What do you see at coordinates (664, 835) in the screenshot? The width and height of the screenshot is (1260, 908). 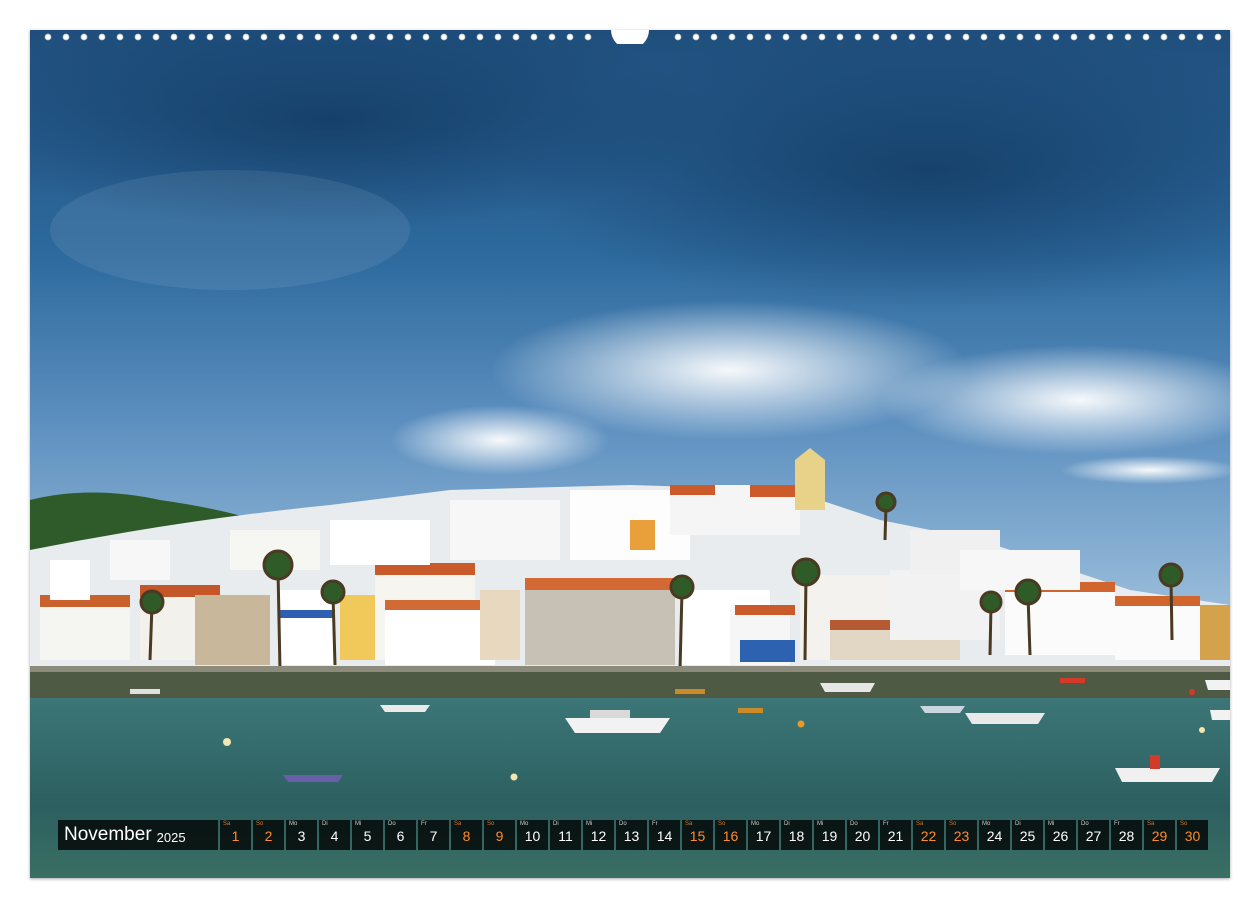 I see `day-cell: Fr 14` at bounding box center [664, 835].